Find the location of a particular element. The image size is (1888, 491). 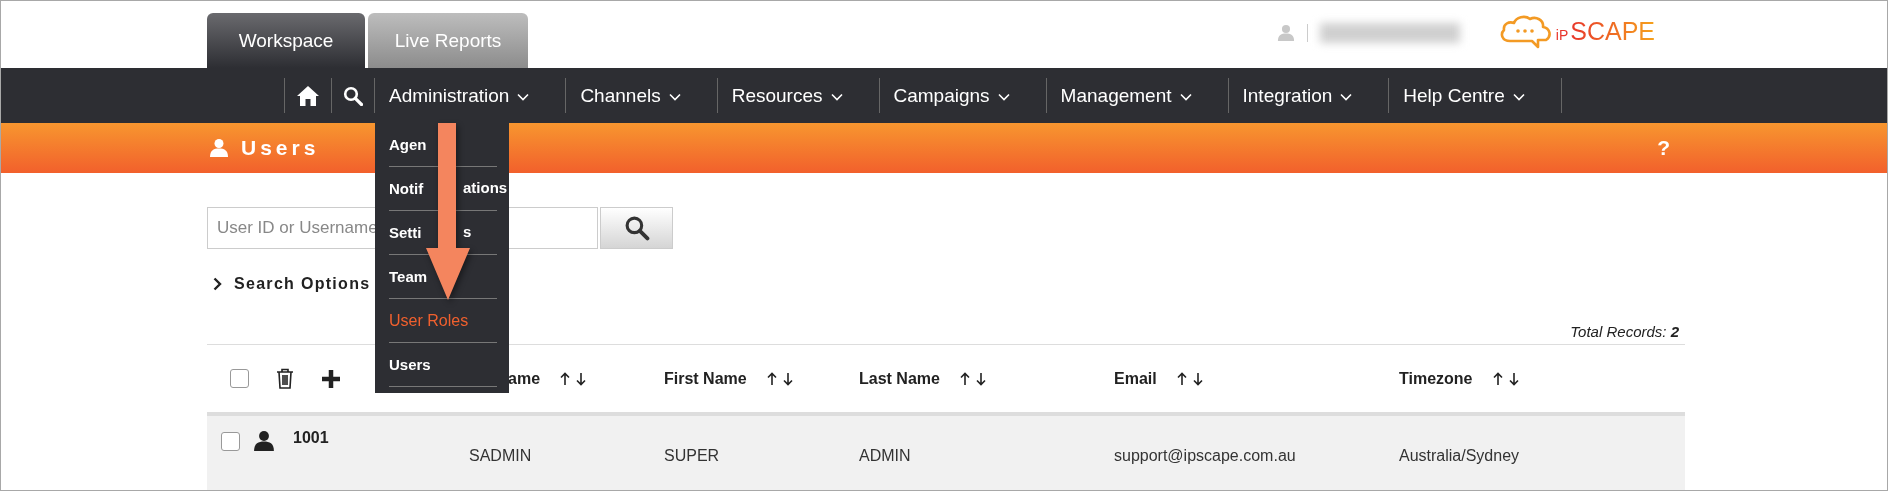

chevron-right-icon is located at coordinates (217, 284).